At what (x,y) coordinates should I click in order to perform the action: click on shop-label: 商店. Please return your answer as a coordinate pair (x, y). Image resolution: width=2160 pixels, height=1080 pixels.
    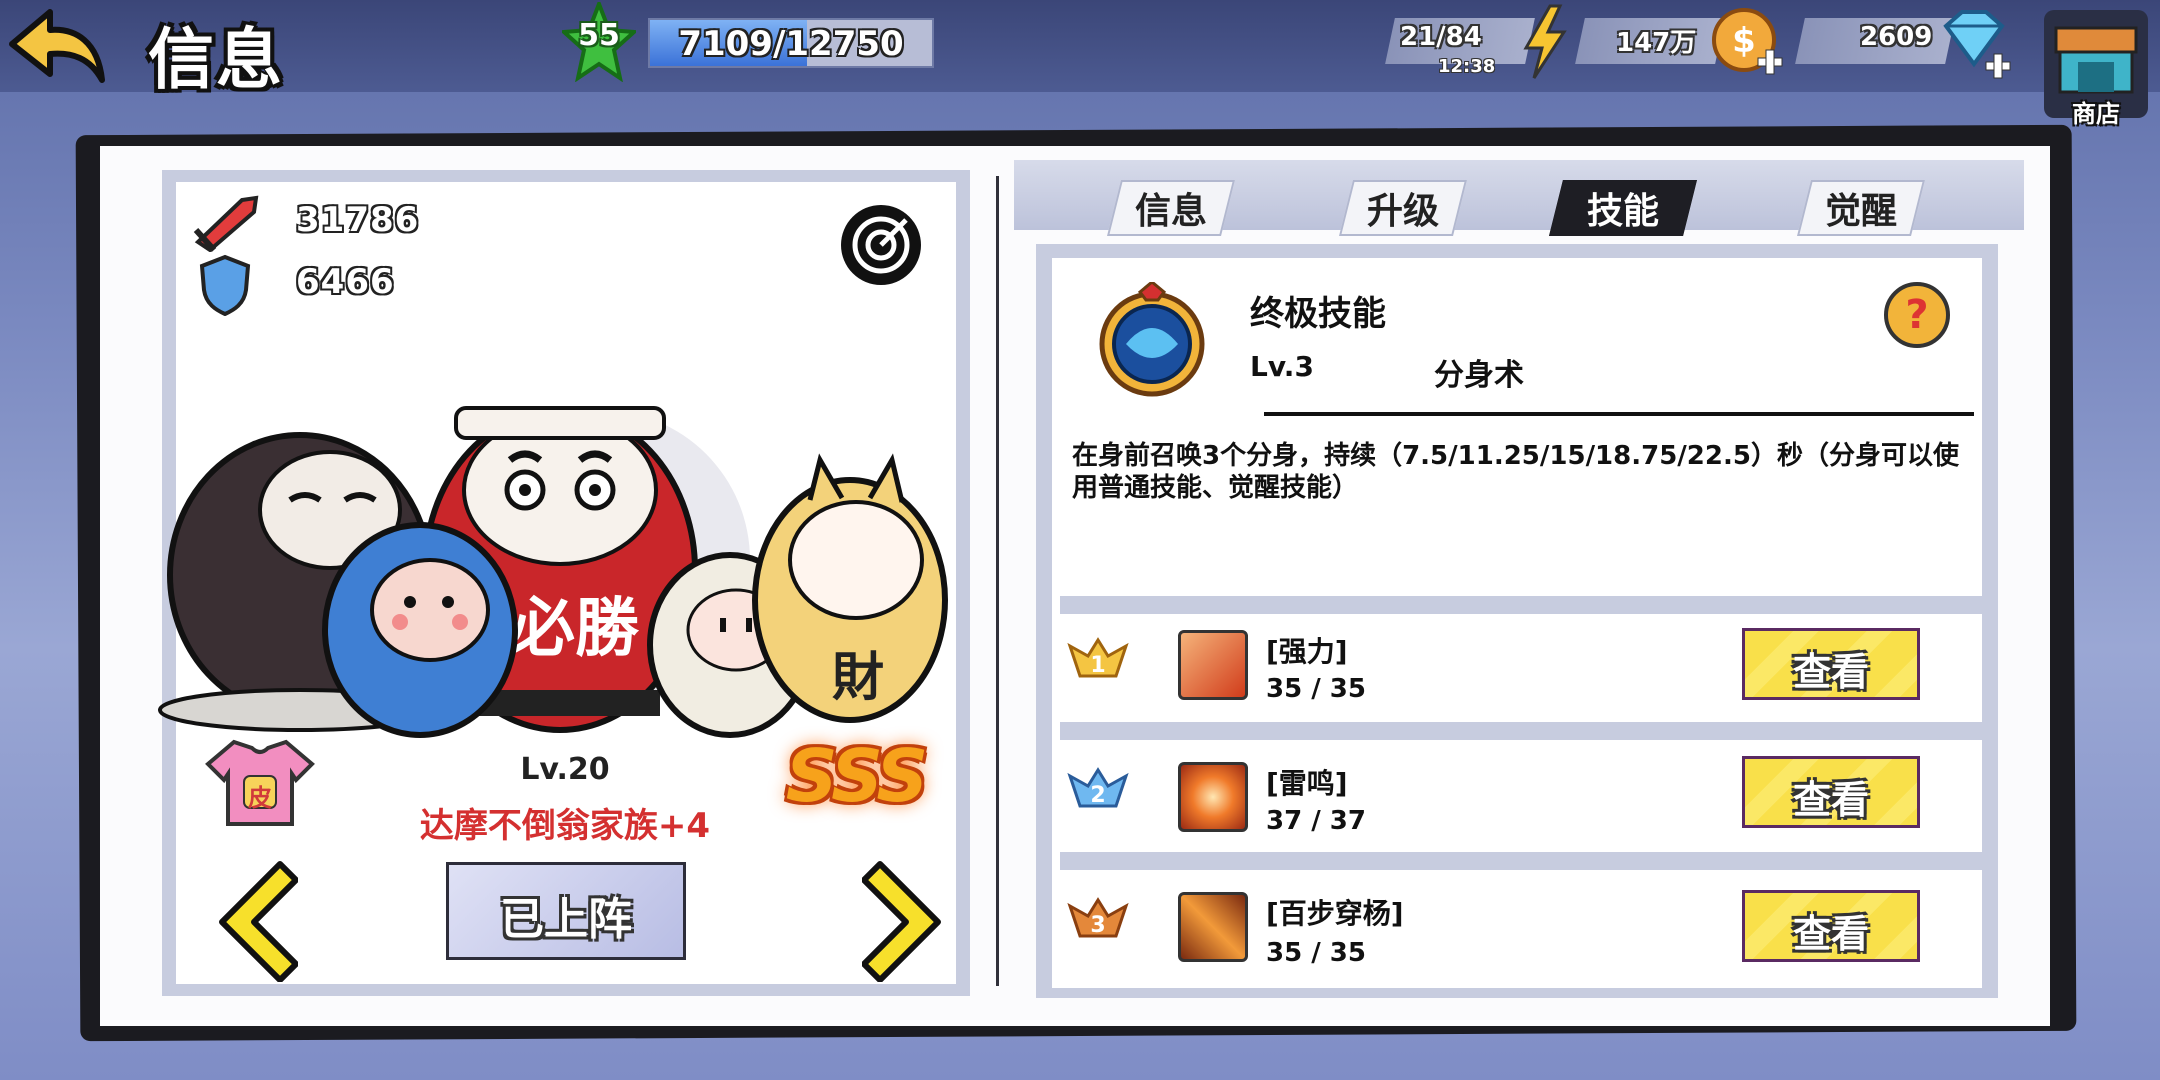
    Looking at the image, I should click on (2096, 114).